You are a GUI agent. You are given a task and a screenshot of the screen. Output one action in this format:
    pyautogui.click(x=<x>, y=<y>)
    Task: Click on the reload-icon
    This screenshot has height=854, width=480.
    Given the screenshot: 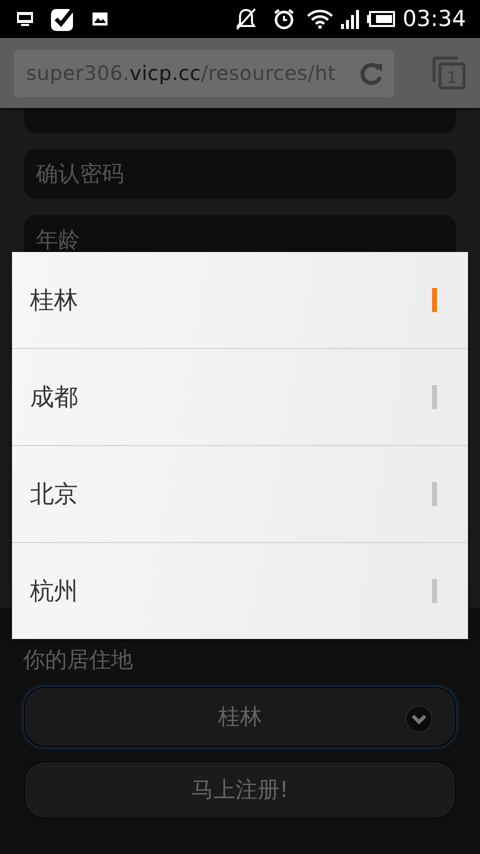 What is the action you would take?
    pyautogui.click(x=371, y=73)
    